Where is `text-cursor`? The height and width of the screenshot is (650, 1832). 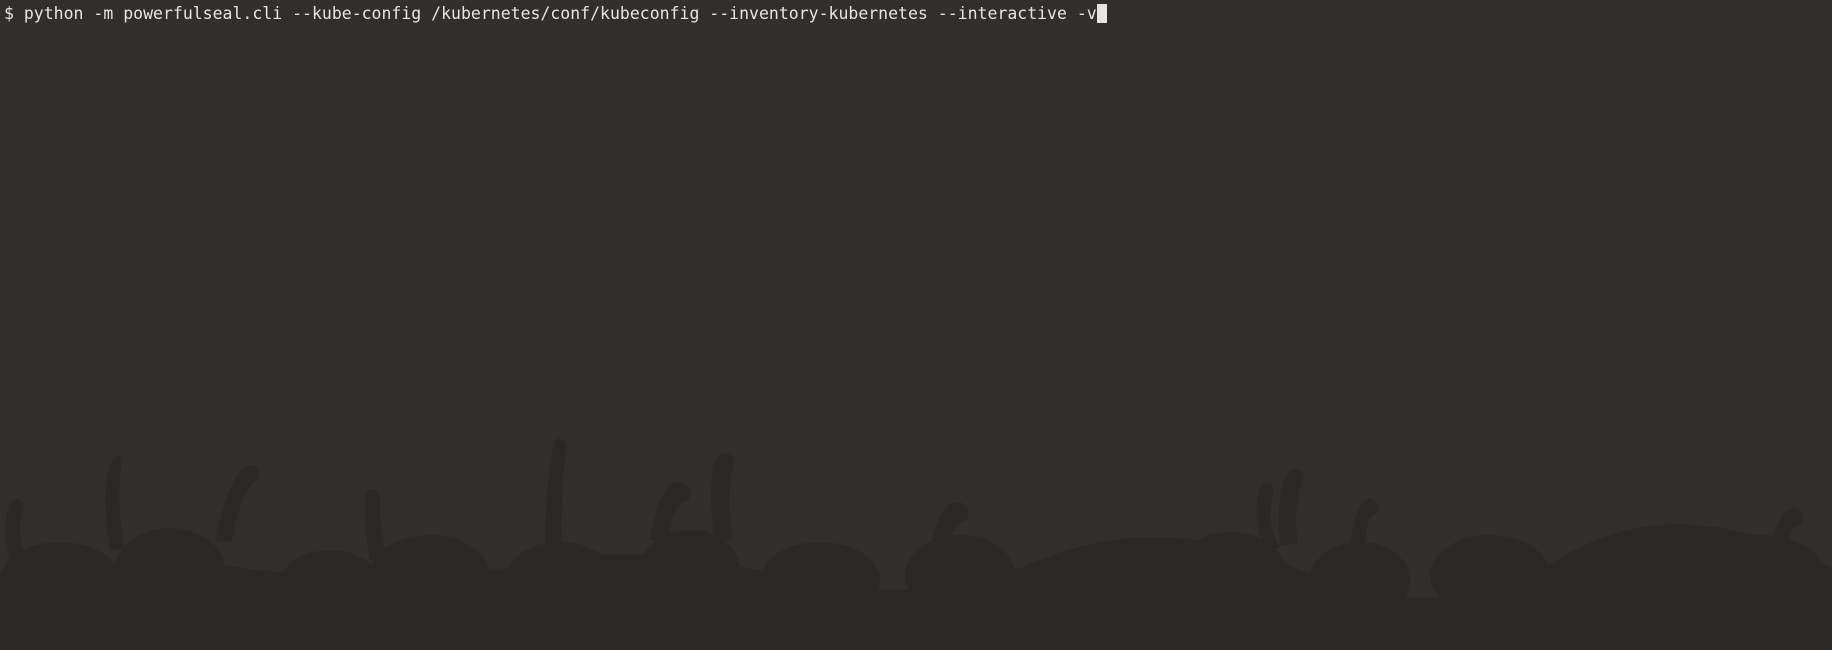
text-cursor is located at coordinates (1101, 13).